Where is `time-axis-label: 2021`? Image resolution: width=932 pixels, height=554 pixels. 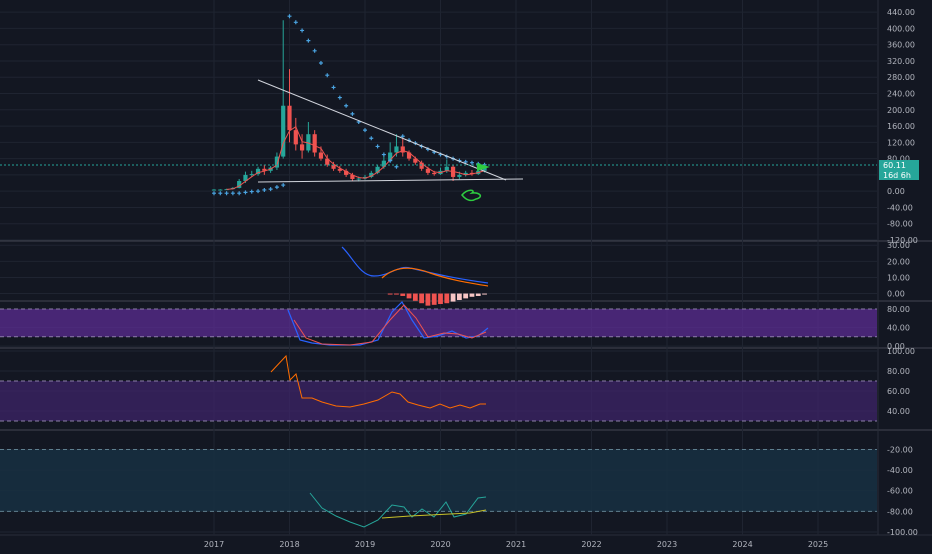 time-axis-label: 2021 is located at coordinates (516, 544).